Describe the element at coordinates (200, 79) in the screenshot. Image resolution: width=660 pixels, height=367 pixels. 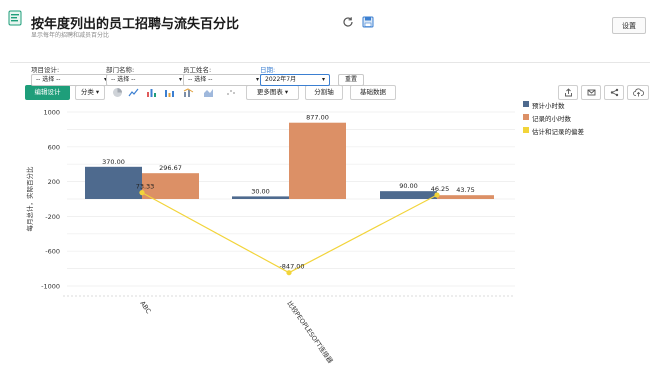
I see `employee-select-value: -- 选择 --` at that location.